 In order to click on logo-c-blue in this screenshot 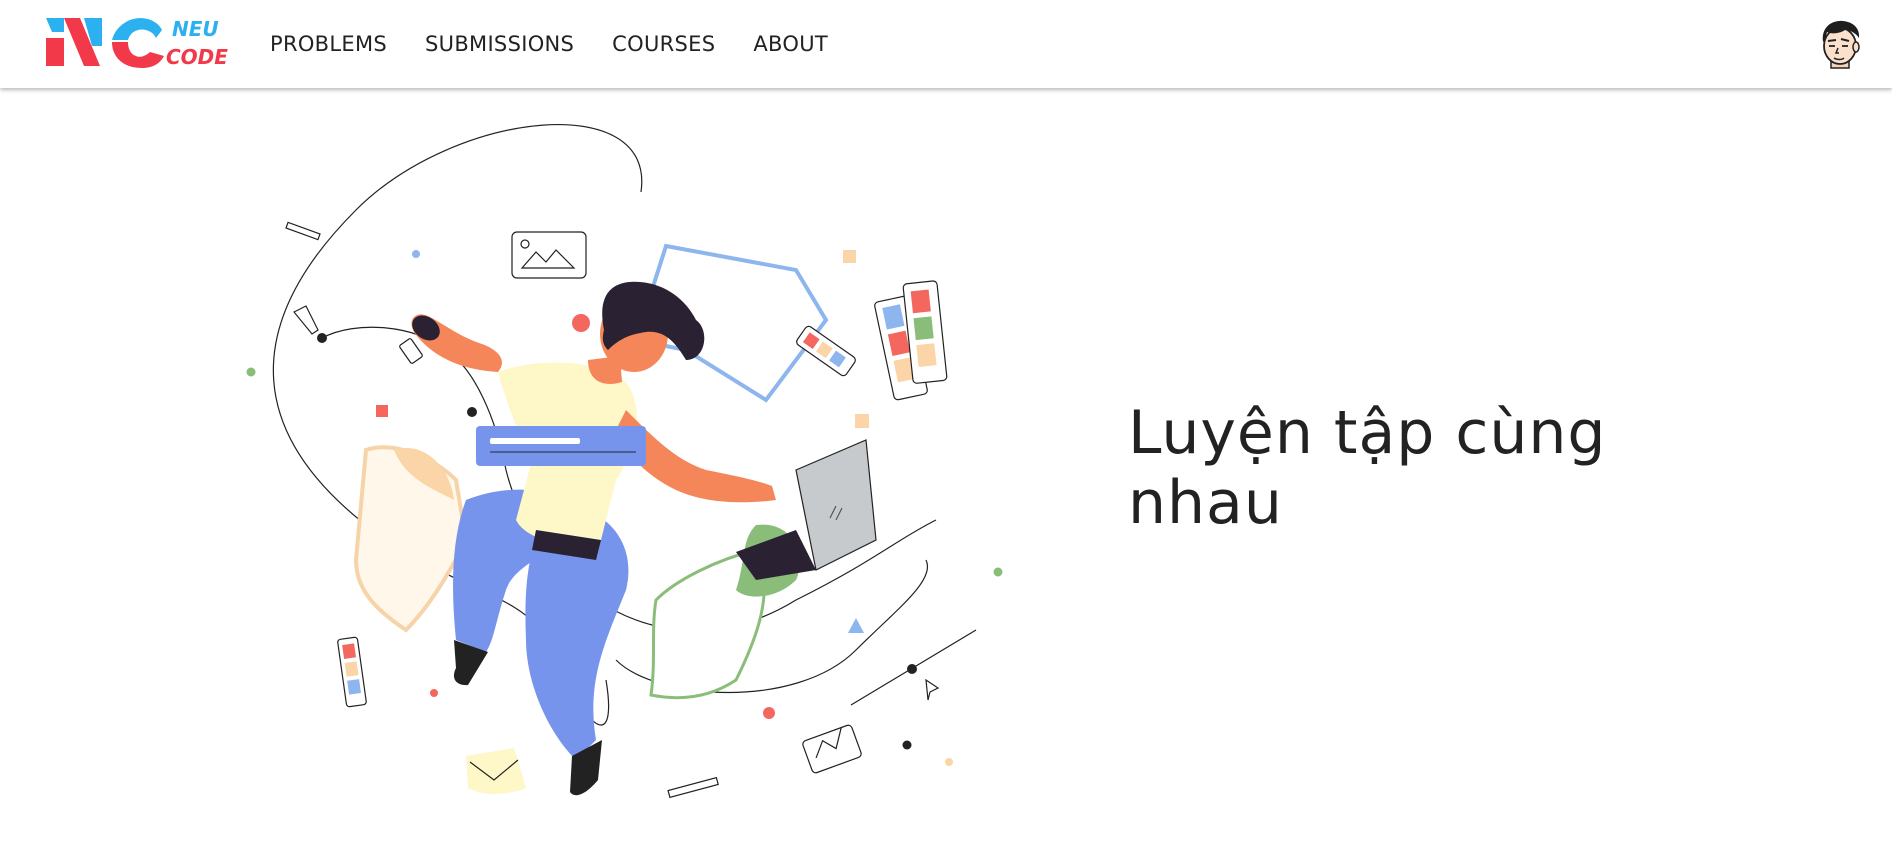, I will do `click(137, 29)`.